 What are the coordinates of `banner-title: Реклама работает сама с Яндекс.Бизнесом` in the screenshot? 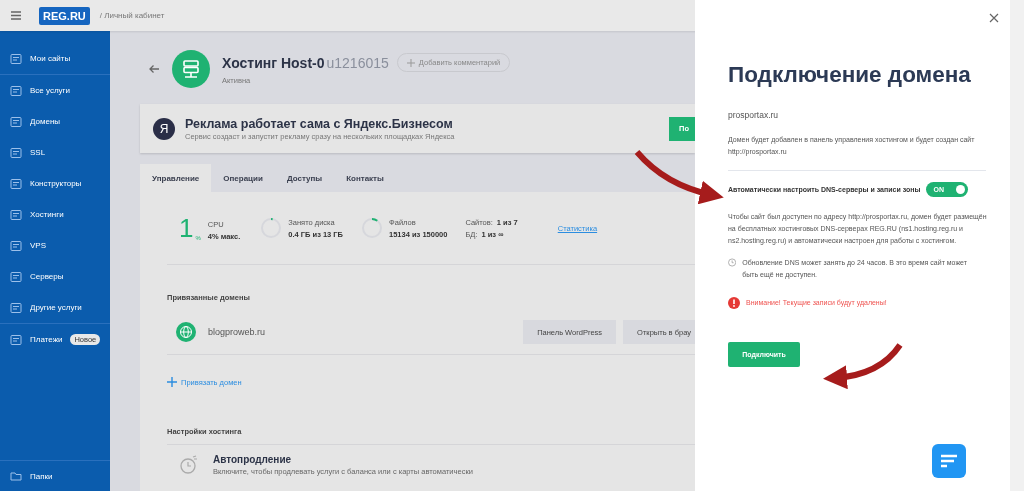 It's located at (319, 123).